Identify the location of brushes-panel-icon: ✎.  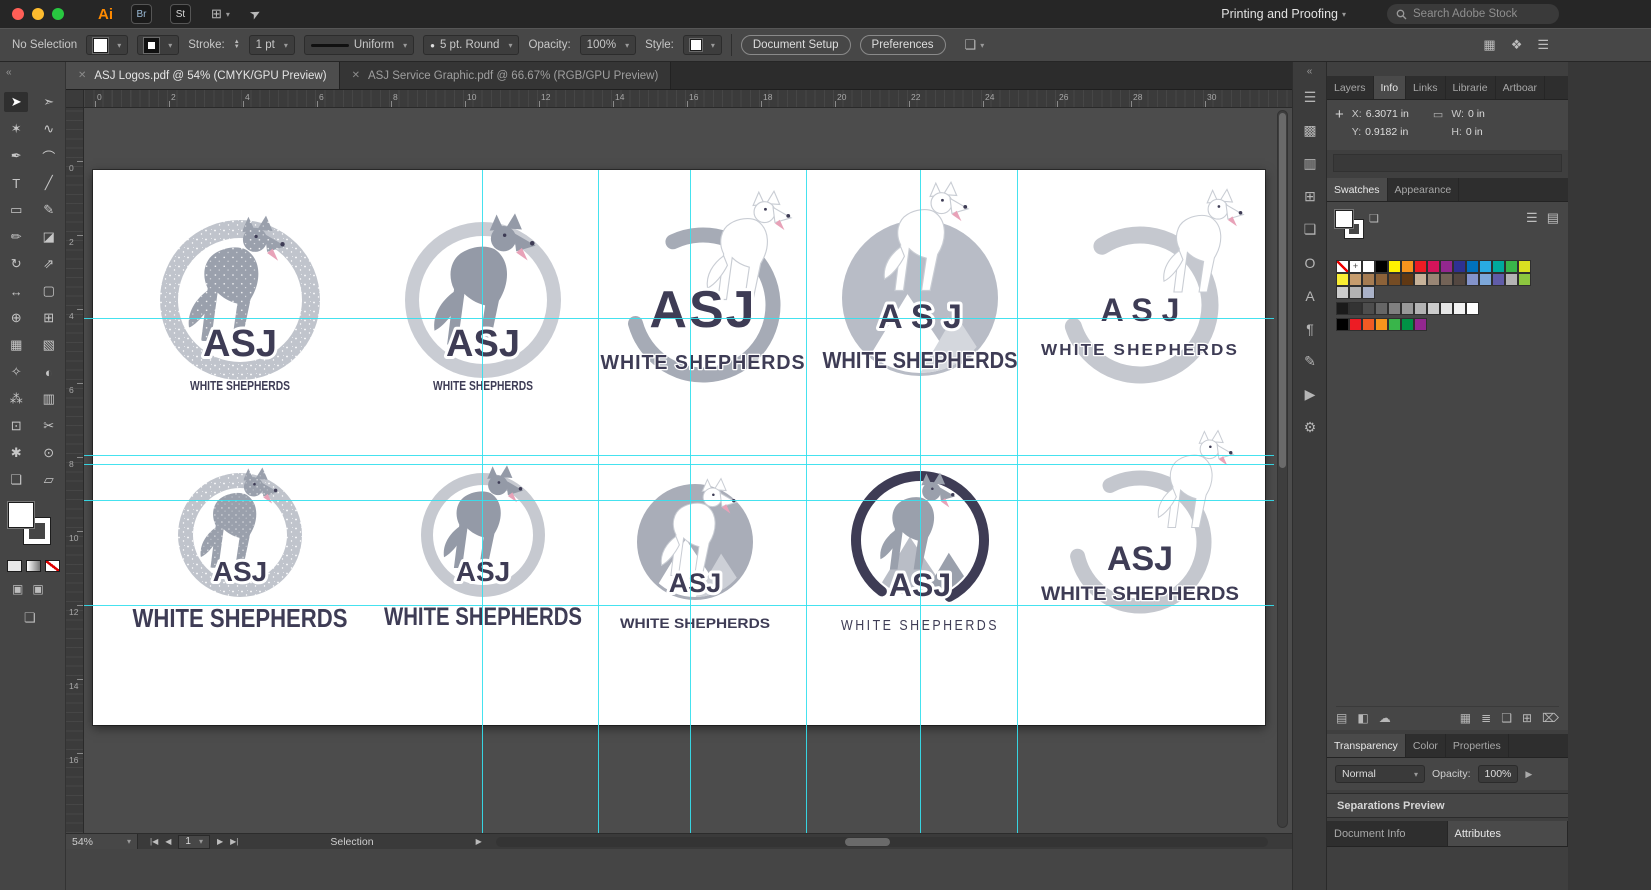
(1310, 361).